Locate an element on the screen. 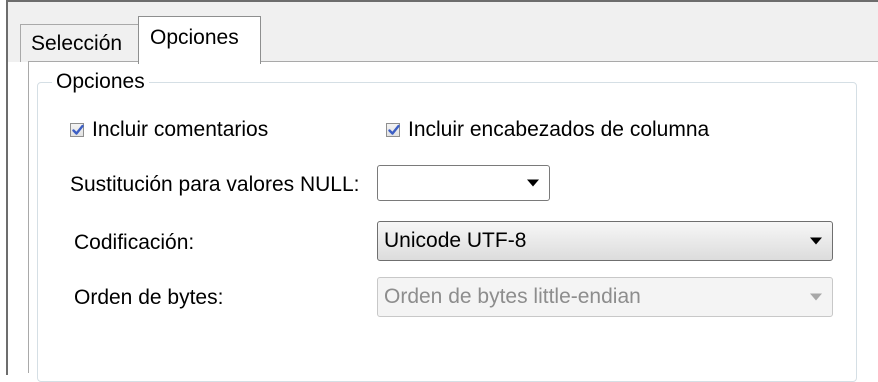  include-comments-label: Incluir comentarios is located at coordinates (180, 129).